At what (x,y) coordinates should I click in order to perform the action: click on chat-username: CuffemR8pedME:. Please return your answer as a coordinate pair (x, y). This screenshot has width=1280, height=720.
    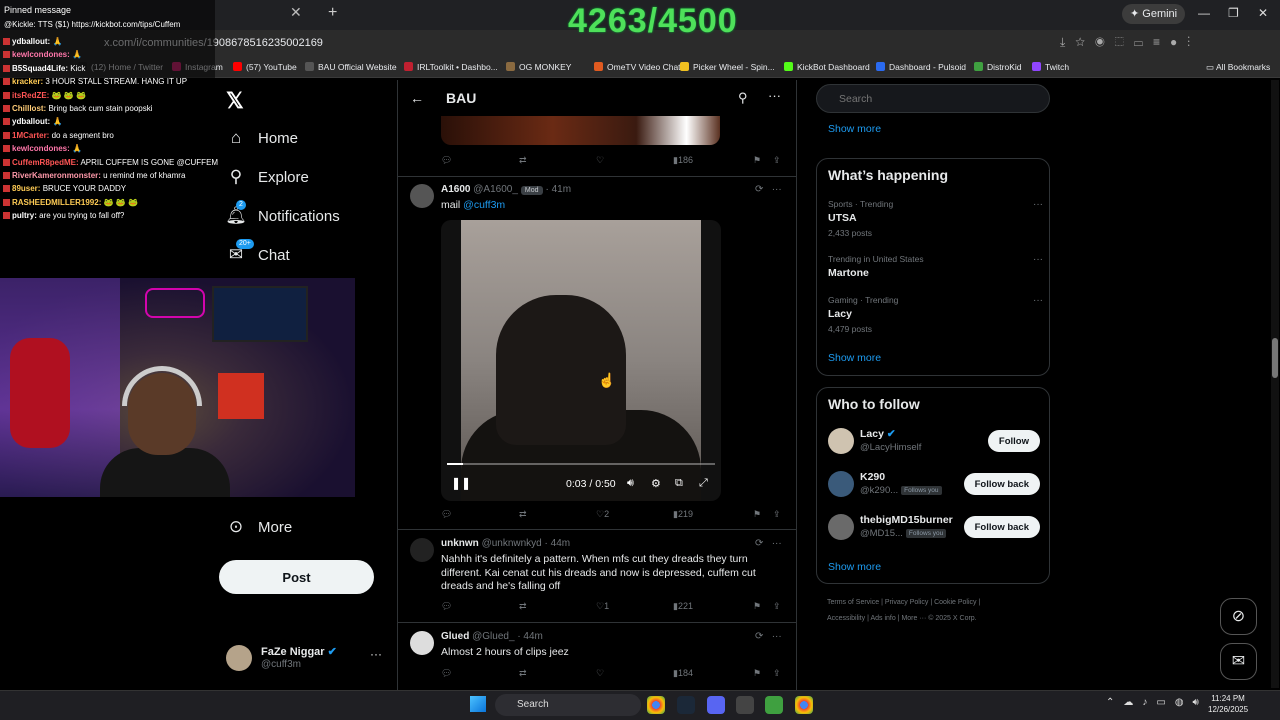
    Looking at the image, I should click on (45, 162).